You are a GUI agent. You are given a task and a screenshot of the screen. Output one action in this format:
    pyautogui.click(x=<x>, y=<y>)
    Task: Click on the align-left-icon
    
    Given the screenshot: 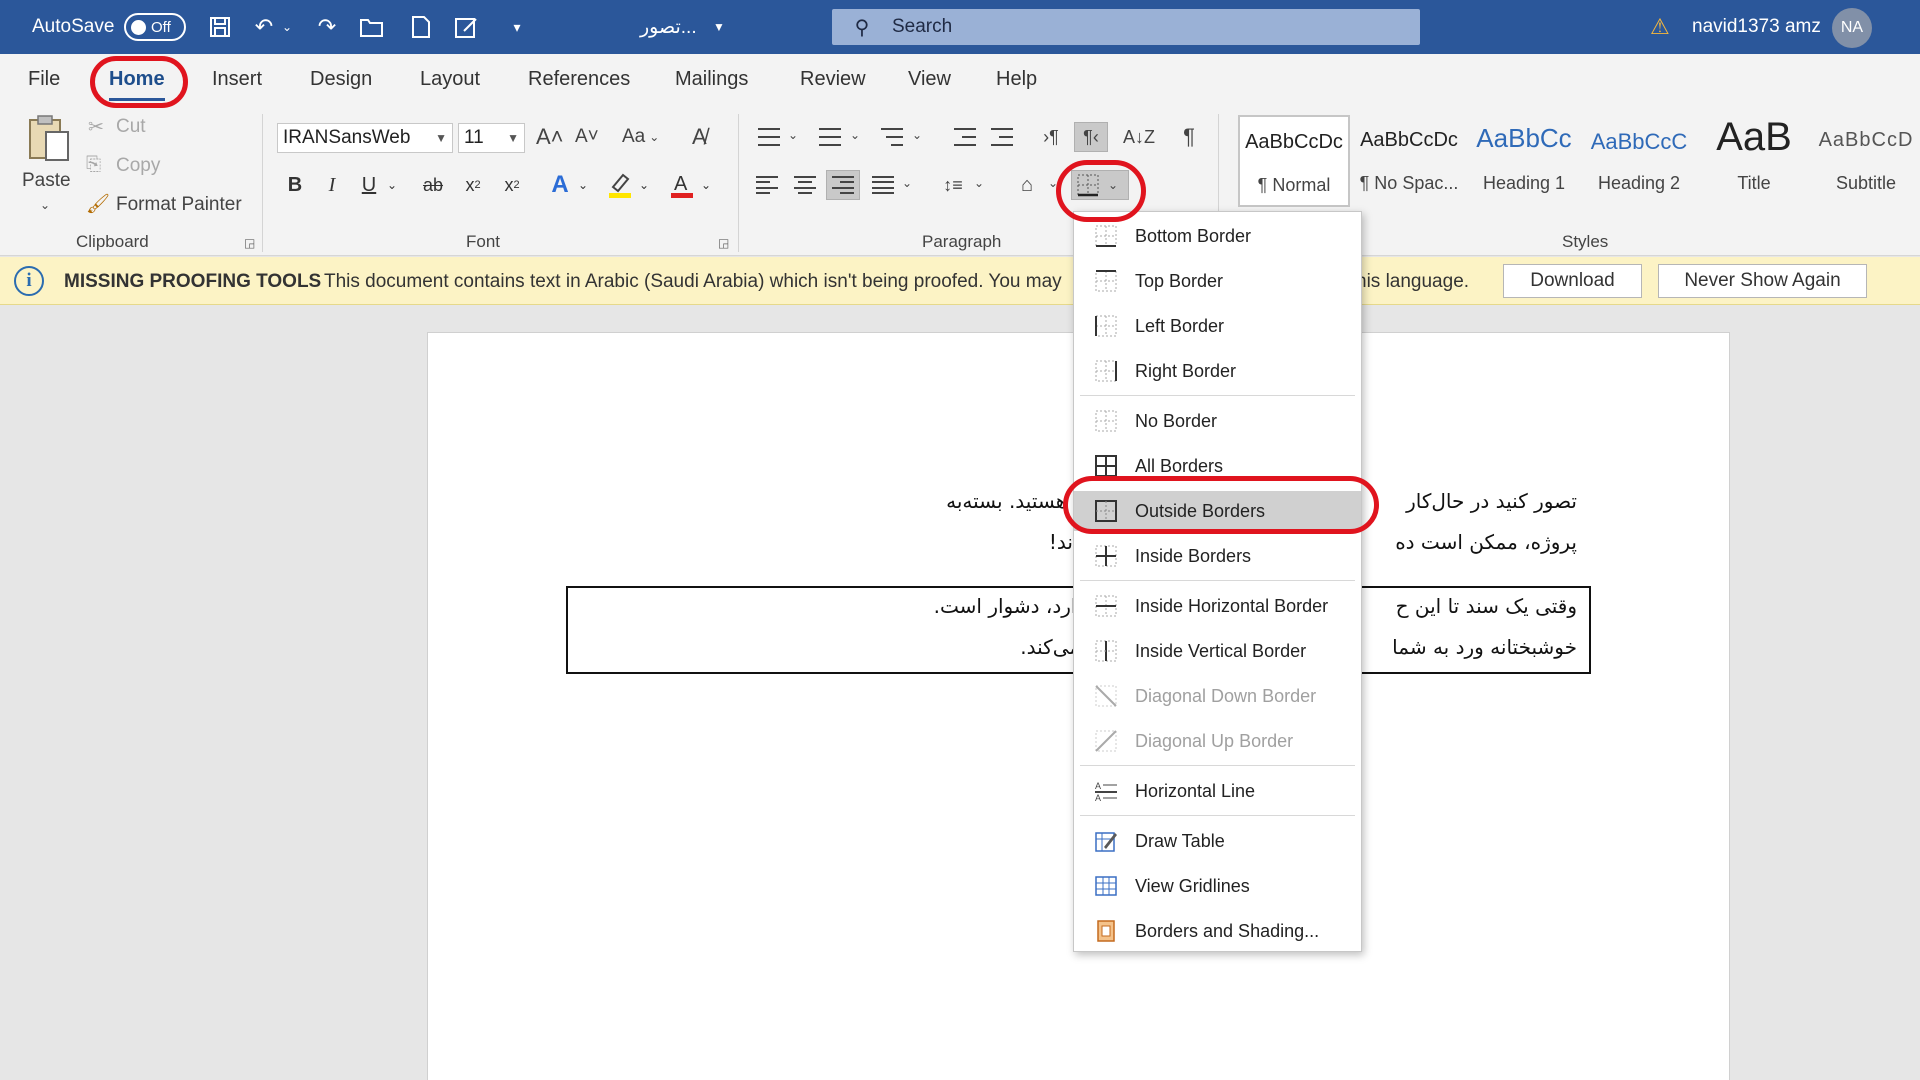 What is the action you would take?
    pyautogui.click(x=767, y=185)
    